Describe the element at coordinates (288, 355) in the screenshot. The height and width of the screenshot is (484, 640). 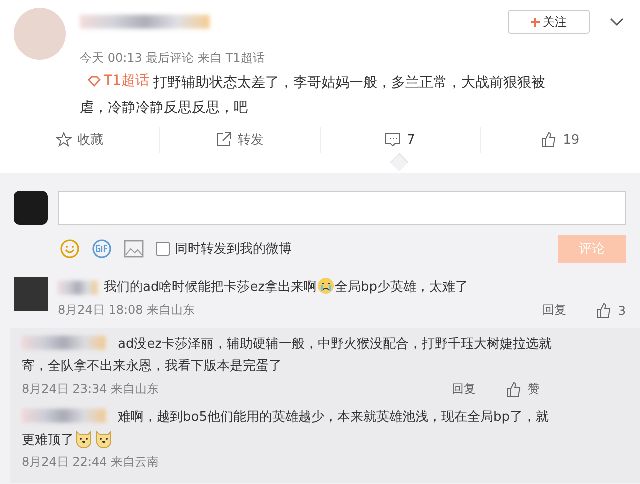
I see `reply-text: ad没ez卡莎泽丽，辅助硬辅一般，中野火猴没配合，打野千珏大树婕拉选就寄，全队拿不出来永恩，我看下版本是完蛋了` at that location.